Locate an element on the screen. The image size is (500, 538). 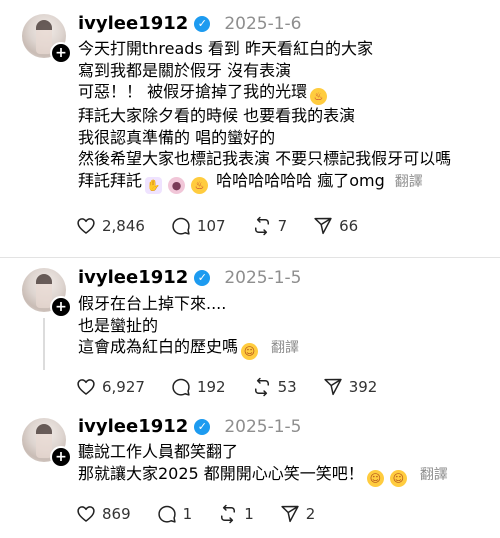
comment-button: 1 is located at coordinates (175, 514).